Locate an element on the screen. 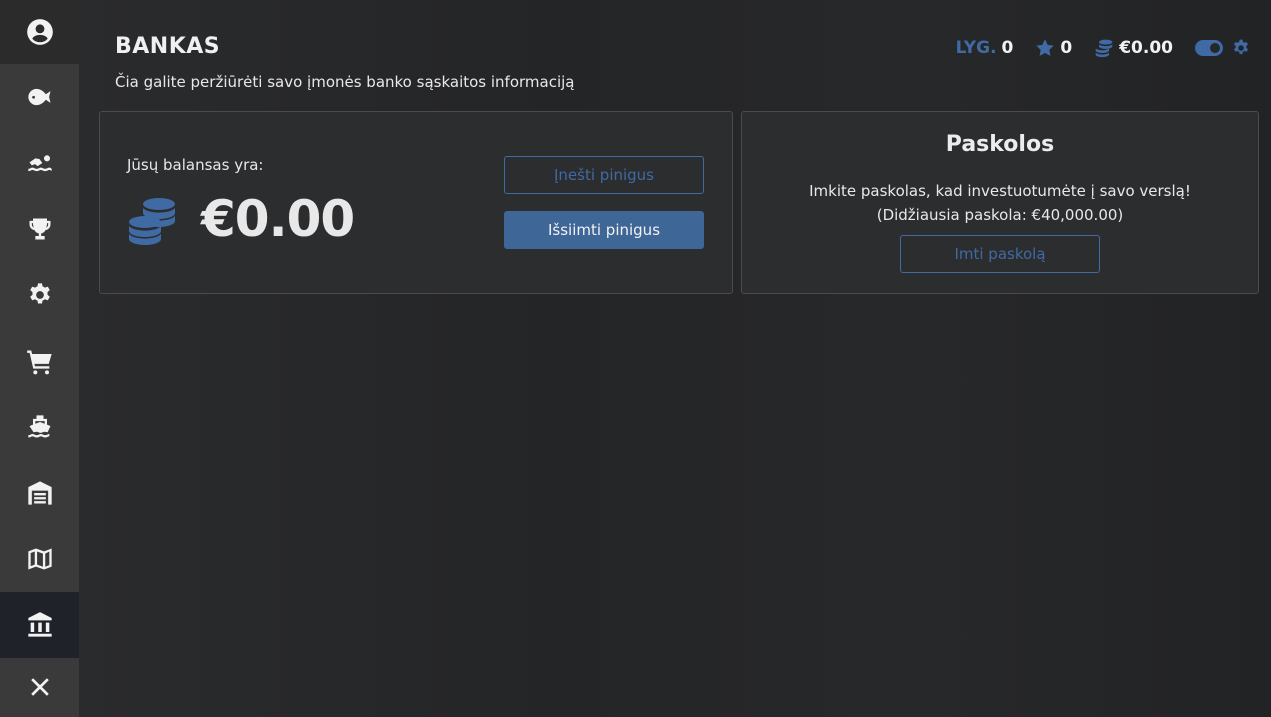 This screenshot has height=717, width=1271. balance-label: Jūsų balansas yra: is located at coordinates (195, 165).